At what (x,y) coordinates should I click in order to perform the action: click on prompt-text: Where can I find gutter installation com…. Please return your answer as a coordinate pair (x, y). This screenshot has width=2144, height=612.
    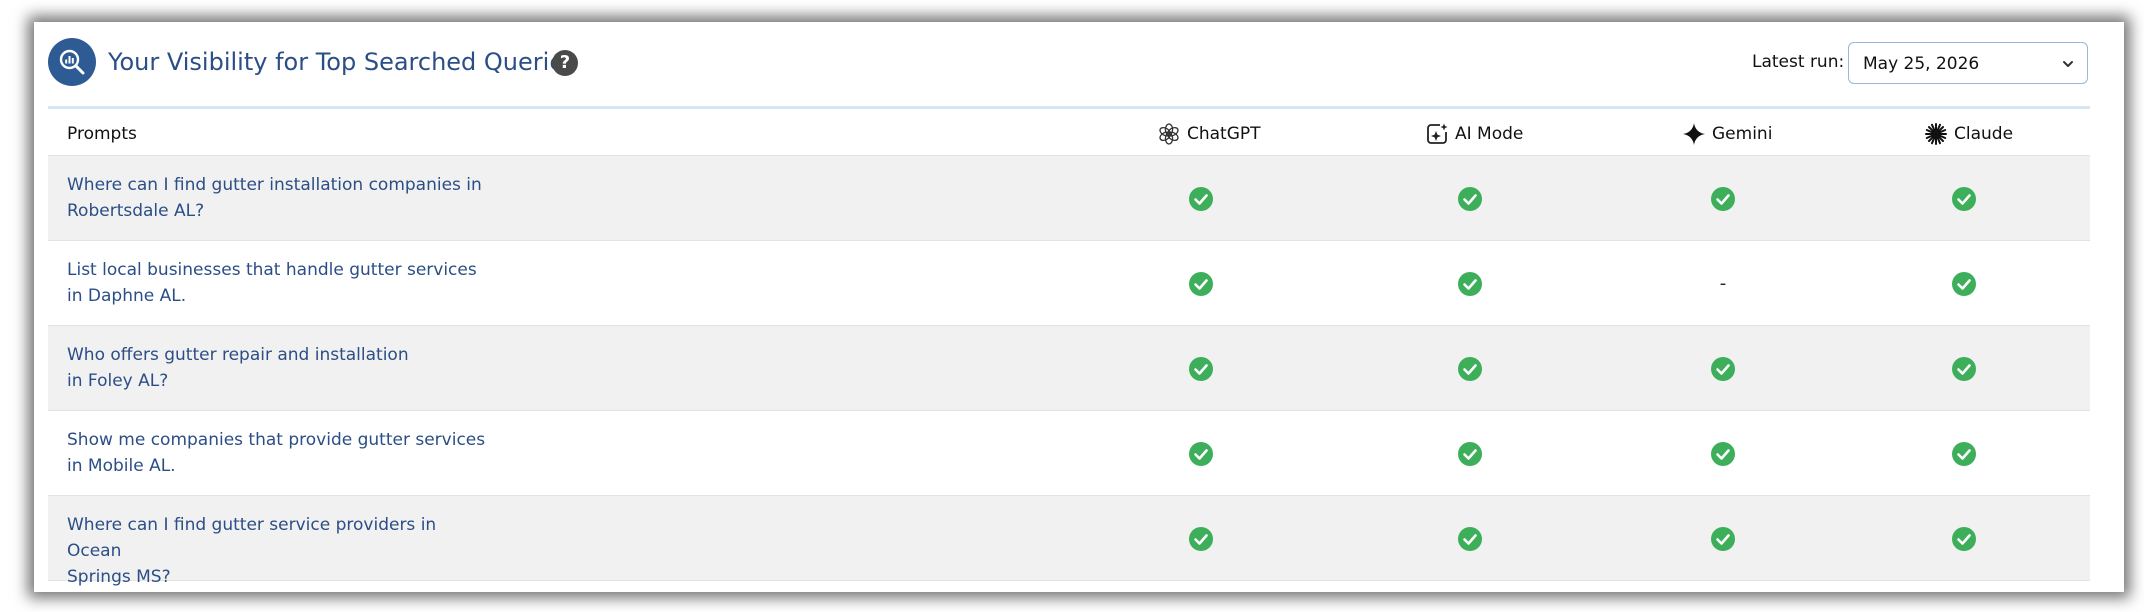
    Looking at the image, I should click on (277, 198).